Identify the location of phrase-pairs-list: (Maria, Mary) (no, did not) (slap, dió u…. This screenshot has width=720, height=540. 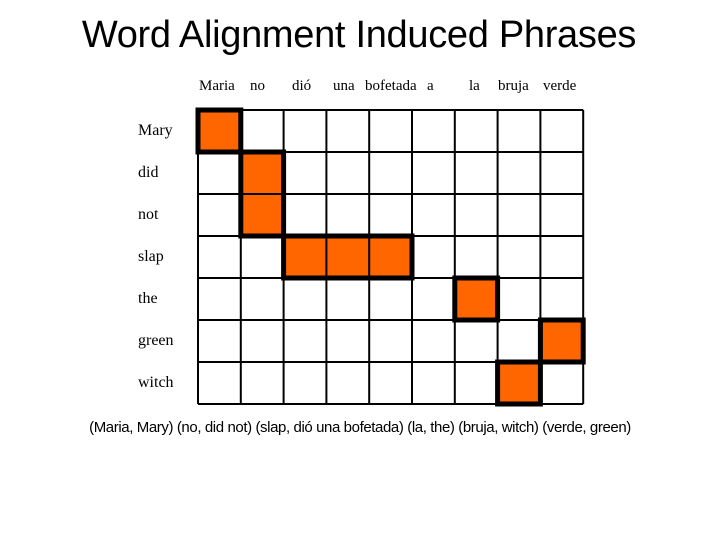
(360, 427).